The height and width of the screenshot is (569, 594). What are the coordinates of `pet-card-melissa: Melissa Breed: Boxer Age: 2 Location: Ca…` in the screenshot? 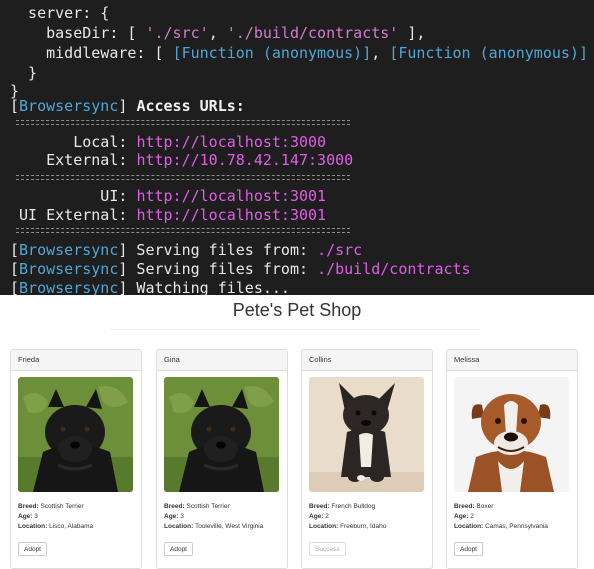 It's located at (512, 459).